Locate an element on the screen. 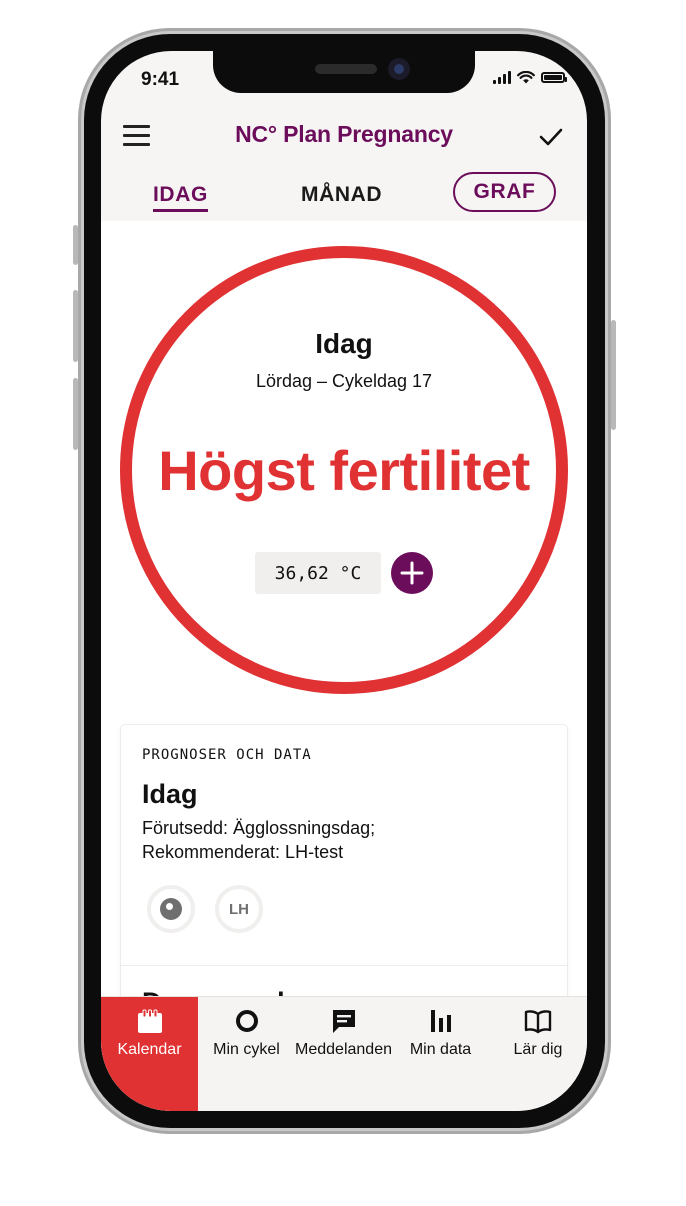 This screenshot has height=1206, width=686. calendar-icon is located at coordinates (149, 1021).